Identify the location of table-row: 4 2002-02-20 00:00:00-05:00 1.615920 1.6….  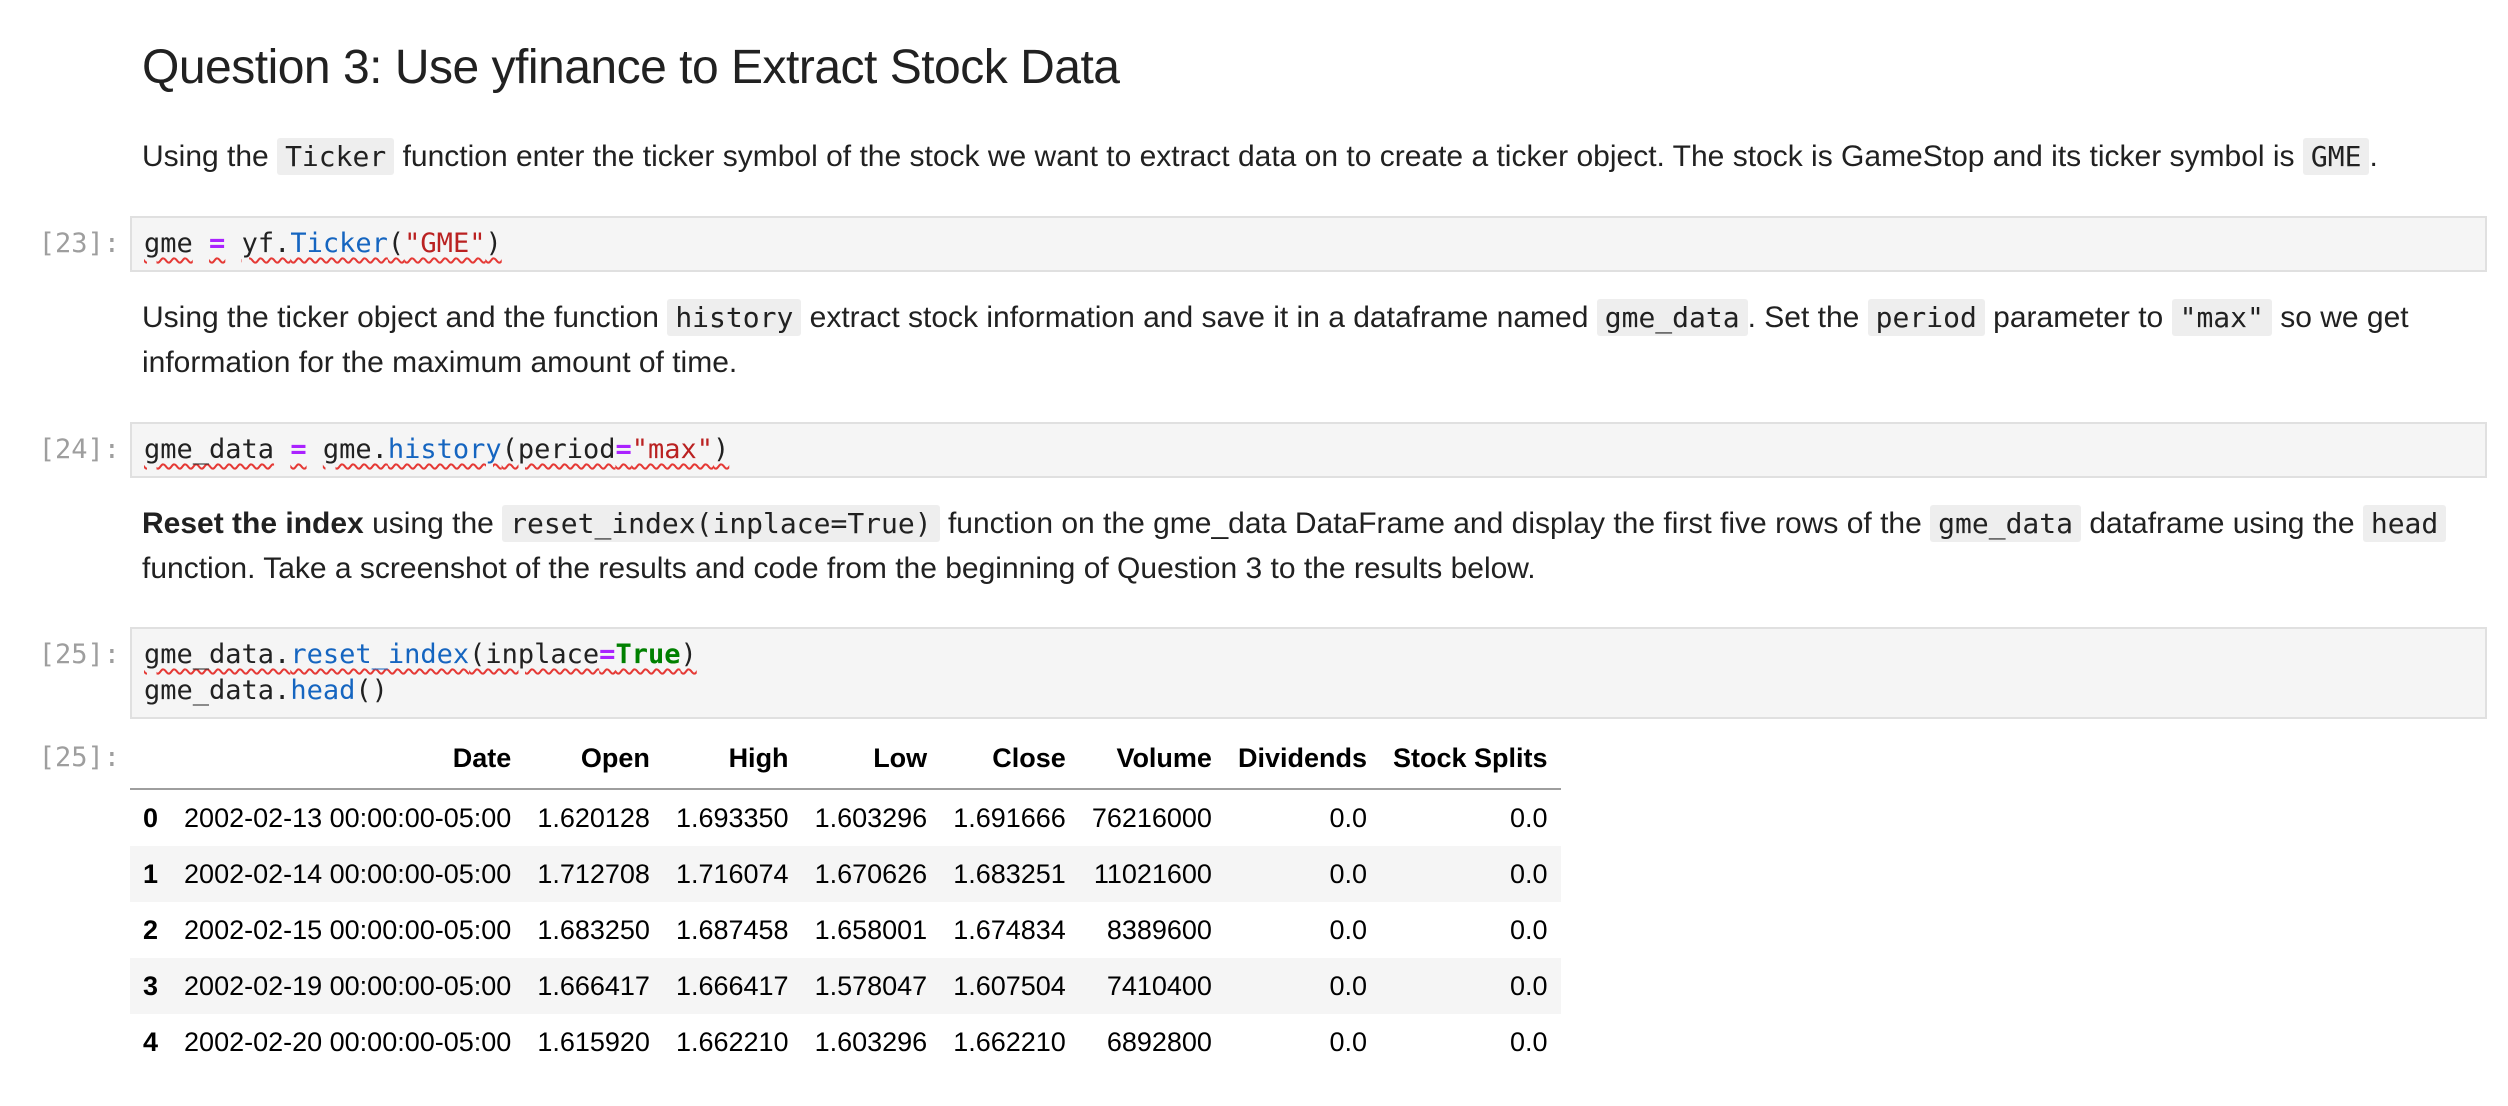
(845, 1042).